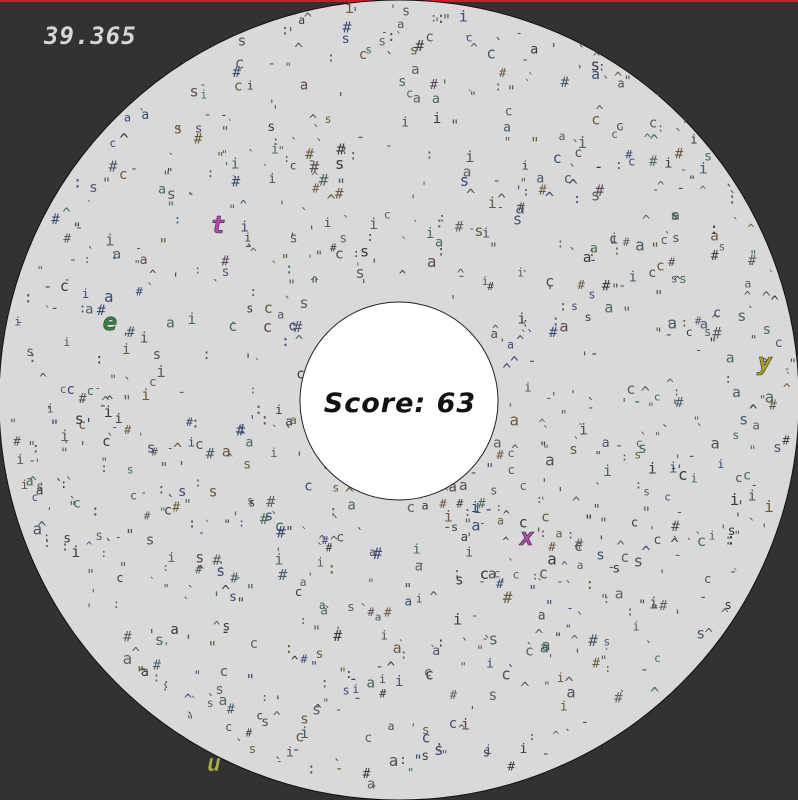 Image resolution: width=798 pixels, height=800 pixels. Describe the element at coordinates (217, 225) in the screenshot. I see `target-letter-t: t` at that location.